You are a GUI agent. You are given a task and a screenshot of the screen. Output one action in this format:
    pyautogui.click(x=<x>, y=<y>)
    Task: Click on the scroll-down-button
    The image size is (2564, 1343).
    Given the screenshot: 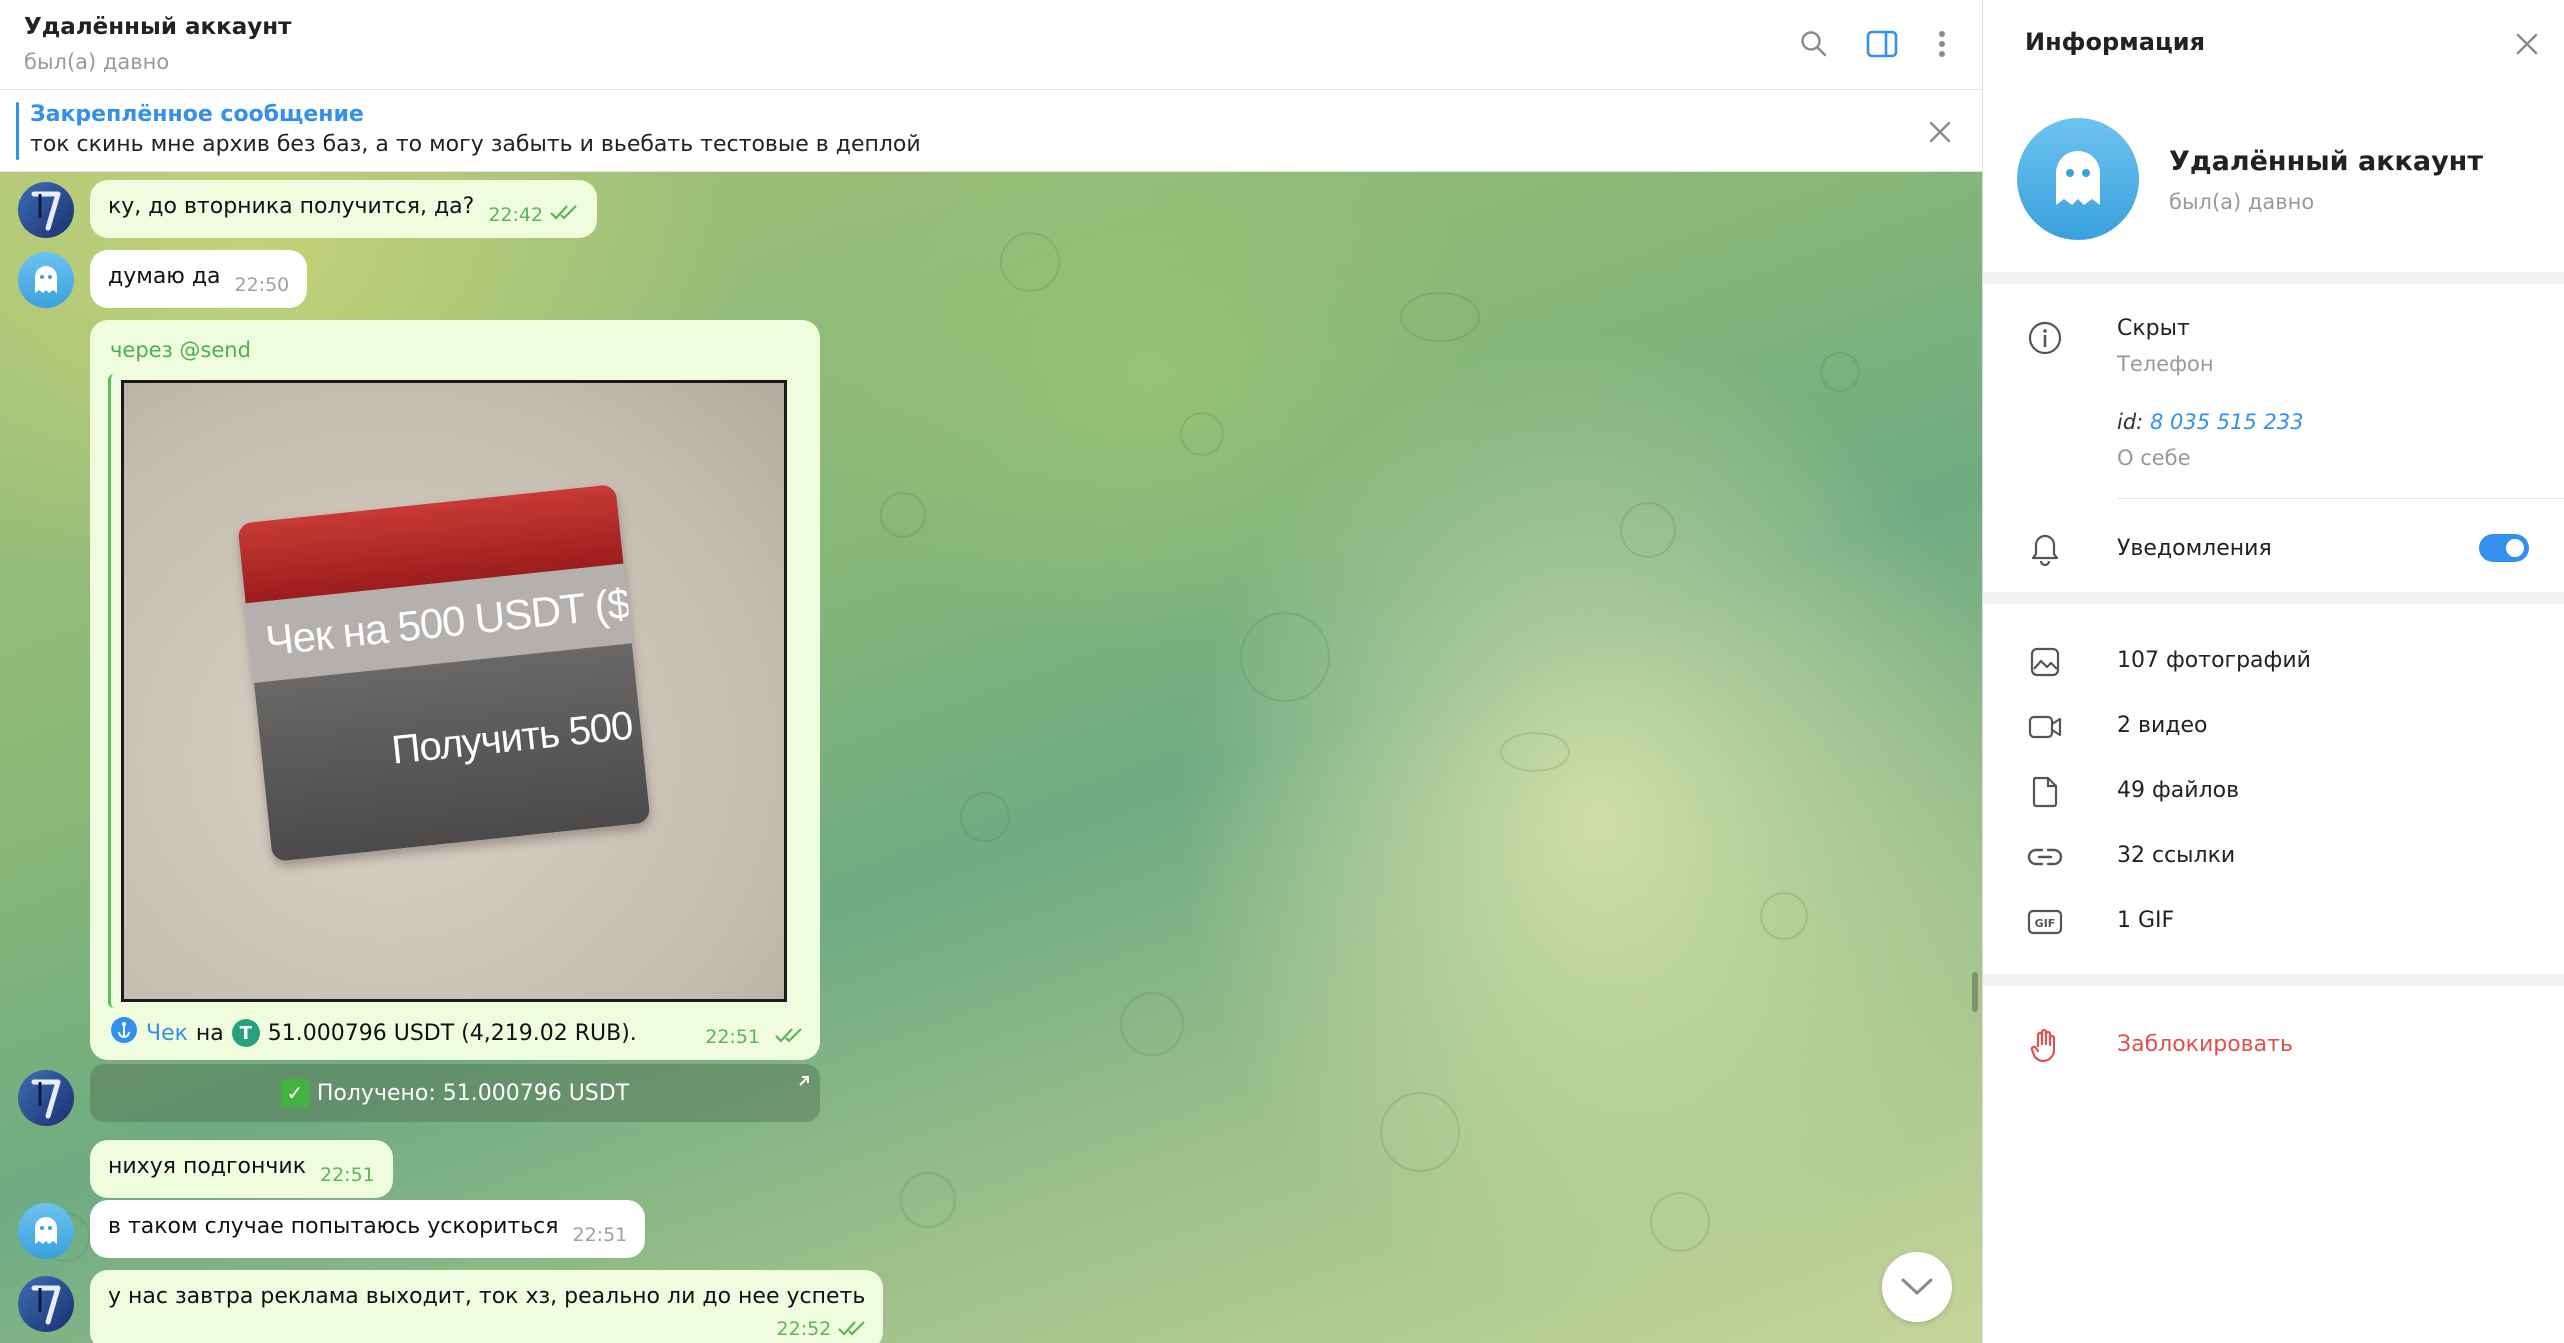 What is the action you would take?
    pyautogui.click(x=1917, y=1287)
    